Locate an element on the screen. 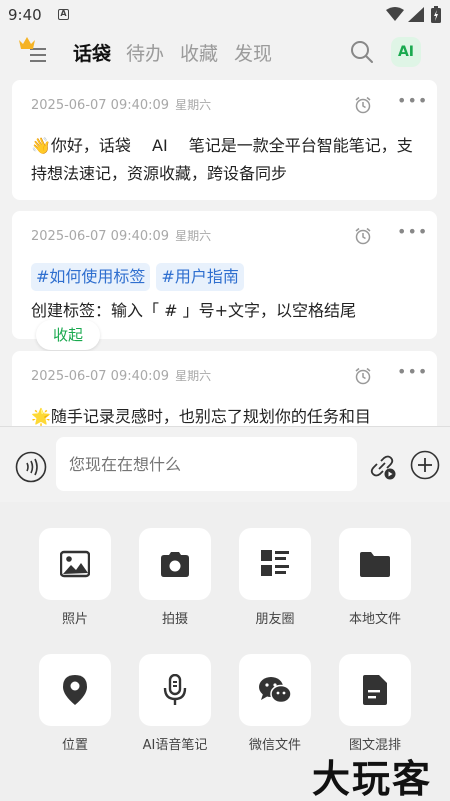 Image resolution: width=450 pixels, height=801 pixels. ai-button: AI is located at coordinates (406, 52).